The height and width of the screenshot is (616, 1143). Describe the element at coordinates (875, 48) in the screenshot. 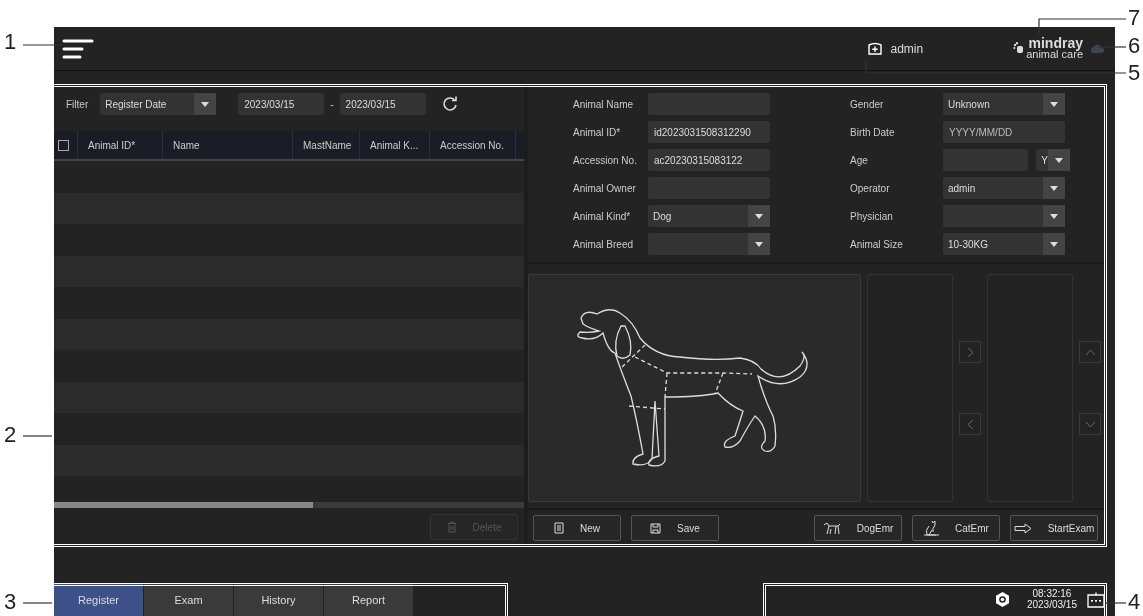

I see `patient-card-icon` at that location.